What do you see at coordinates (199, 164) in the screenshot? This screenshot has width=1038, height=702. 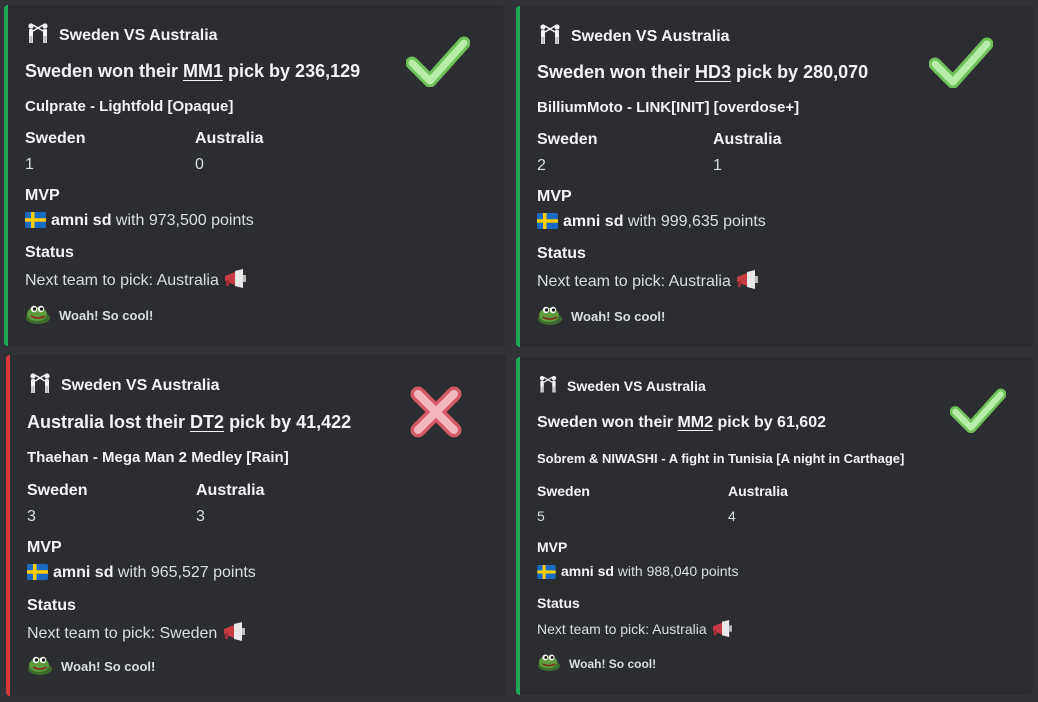 I see `team2-score: 0` at bounding box center [199, 164].